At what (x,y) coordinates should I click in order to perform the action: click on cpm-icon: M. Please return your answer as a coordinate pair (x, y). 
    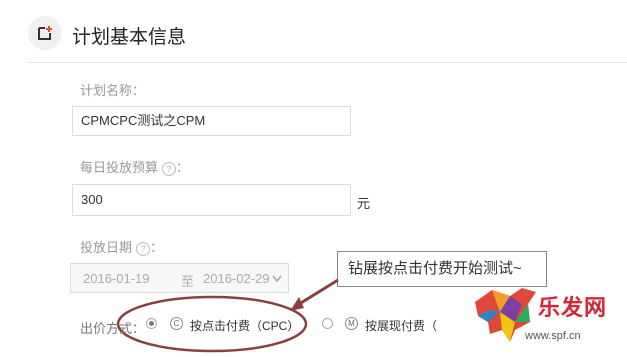
    Looking at the image, I should click on (351, 323).